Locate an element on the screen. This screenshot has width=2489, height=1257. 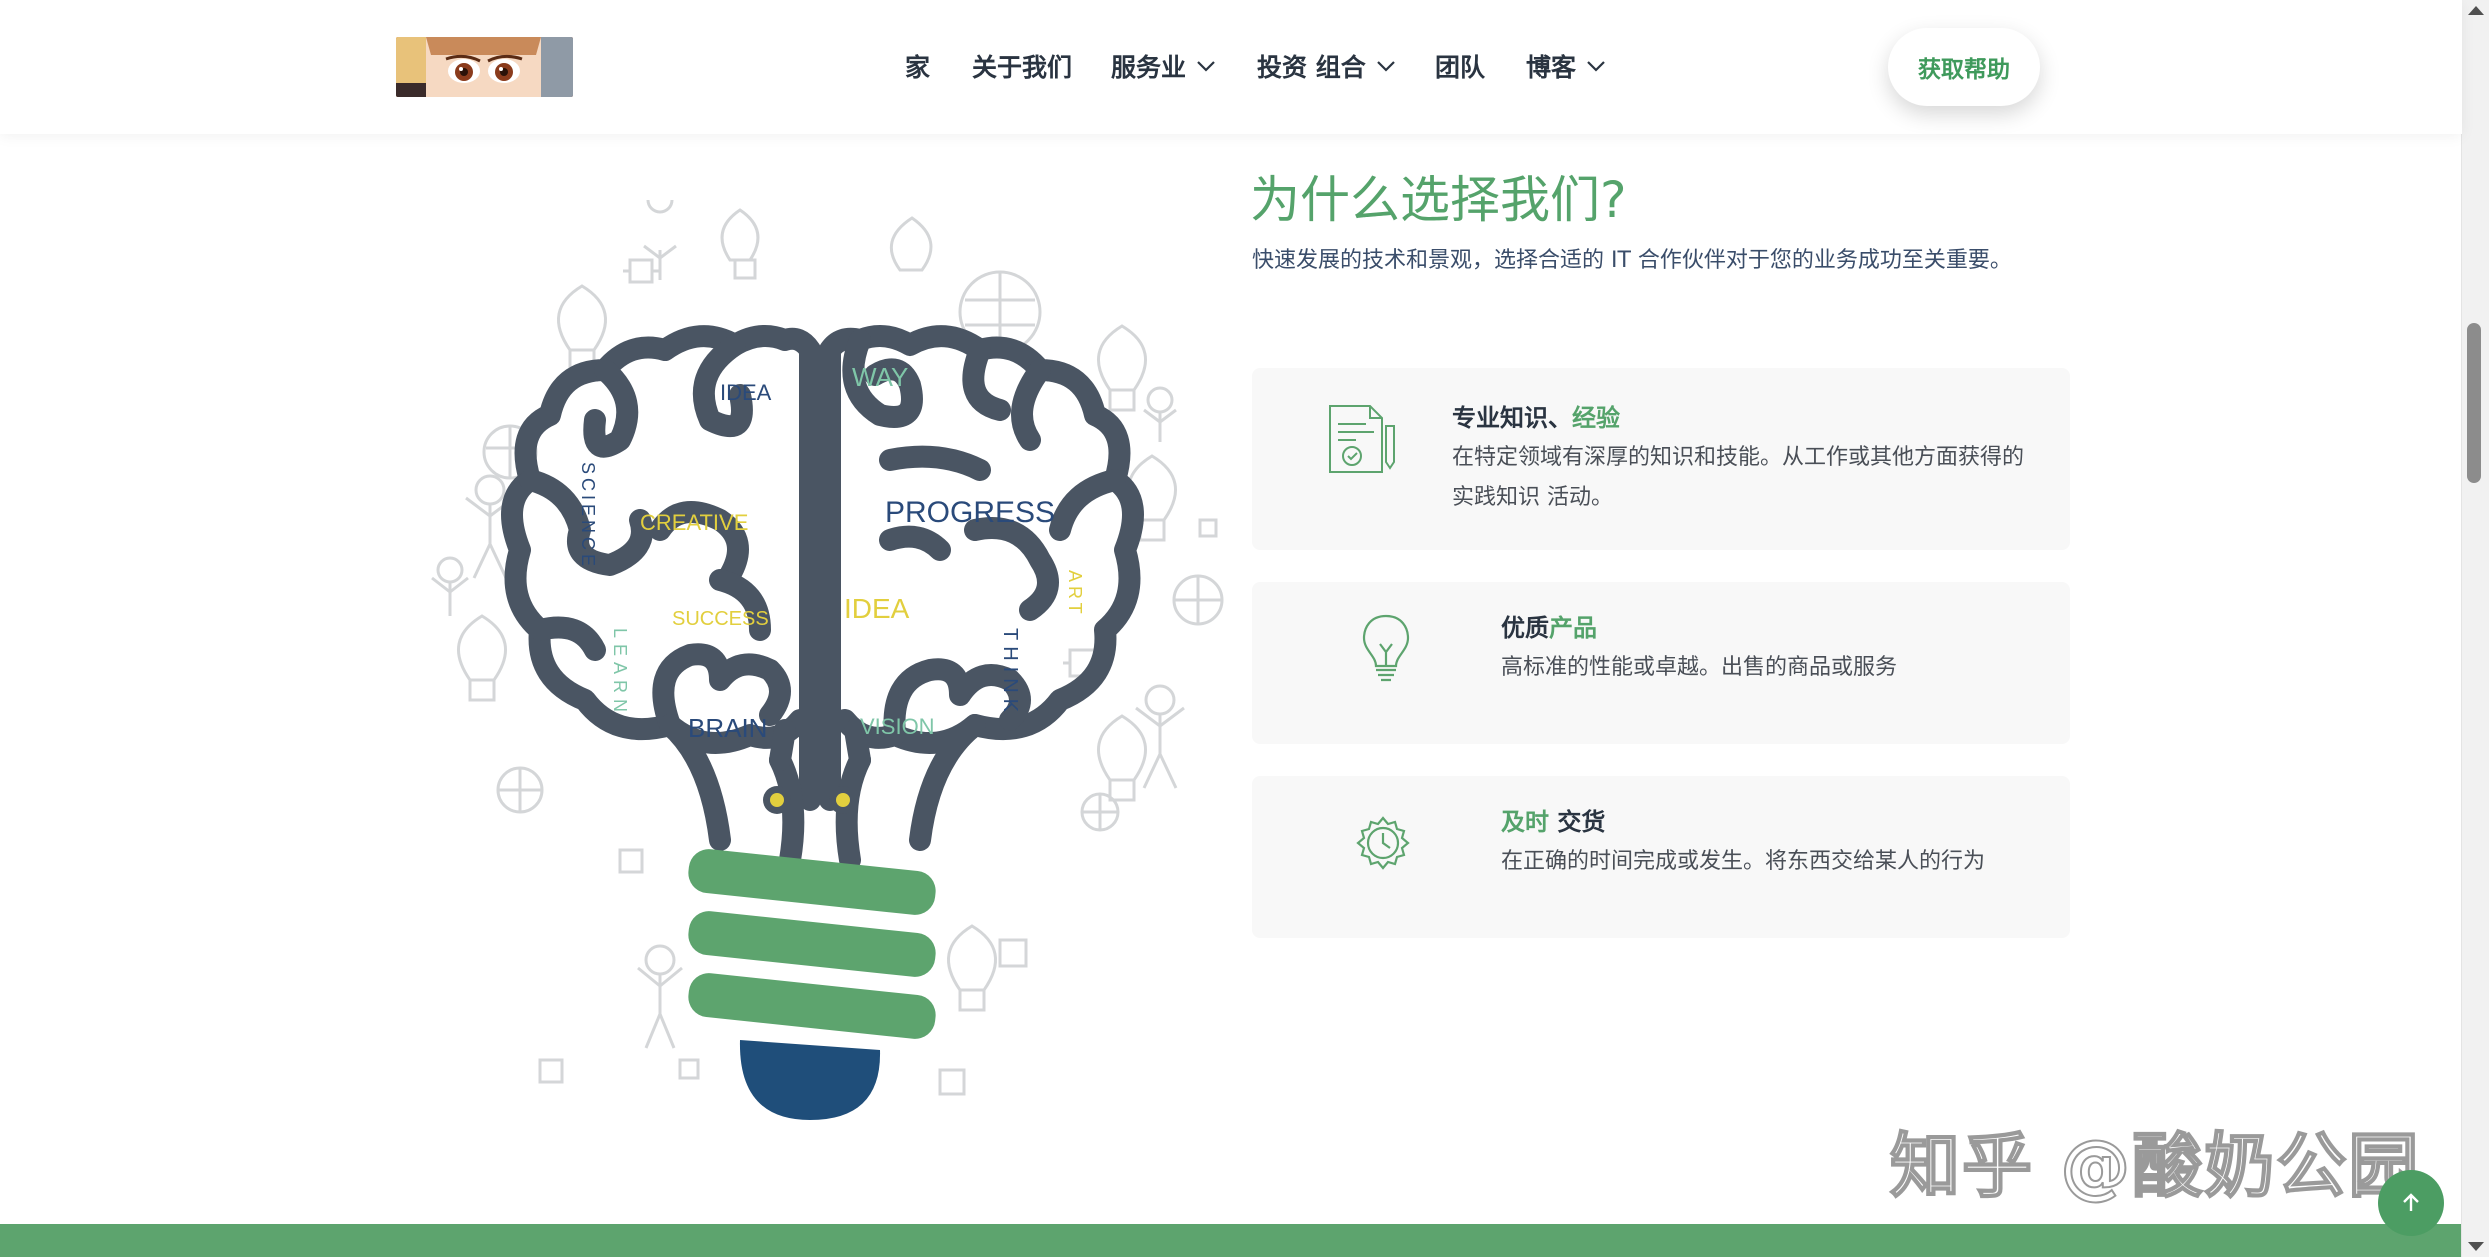
nav-item-about: 关于我们 is located at coordinates (1022, 66).